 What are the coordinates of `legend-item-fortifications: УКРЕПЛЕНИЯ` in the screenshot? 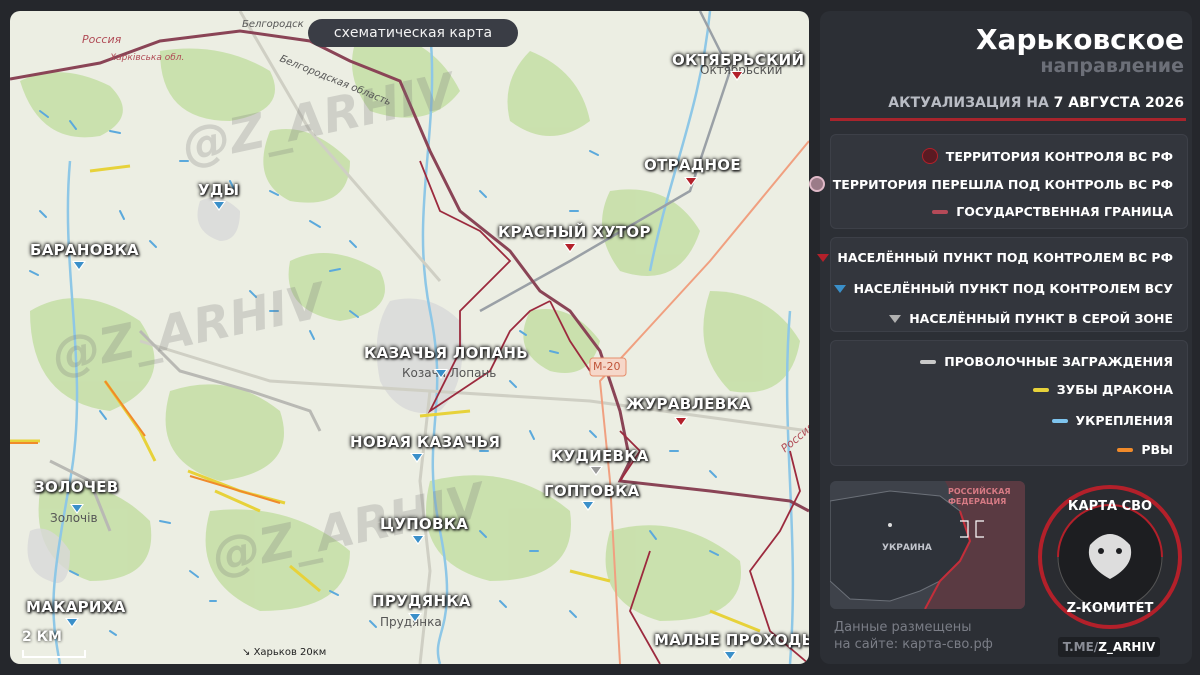 It's located at (1112, 420).